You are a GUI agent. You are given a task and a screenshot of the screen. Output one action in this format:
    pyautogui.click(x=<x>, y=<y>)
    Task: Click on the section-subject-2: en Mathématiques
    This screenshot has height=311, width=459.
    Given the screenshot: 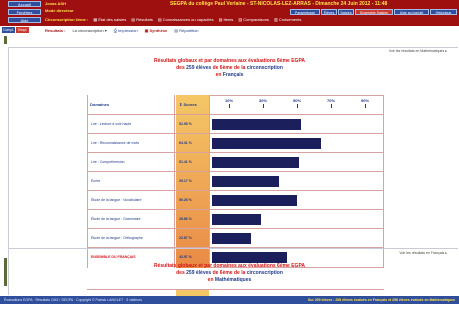 What is the action you would take?
    pyautogui.click(x=229, y=280)
    